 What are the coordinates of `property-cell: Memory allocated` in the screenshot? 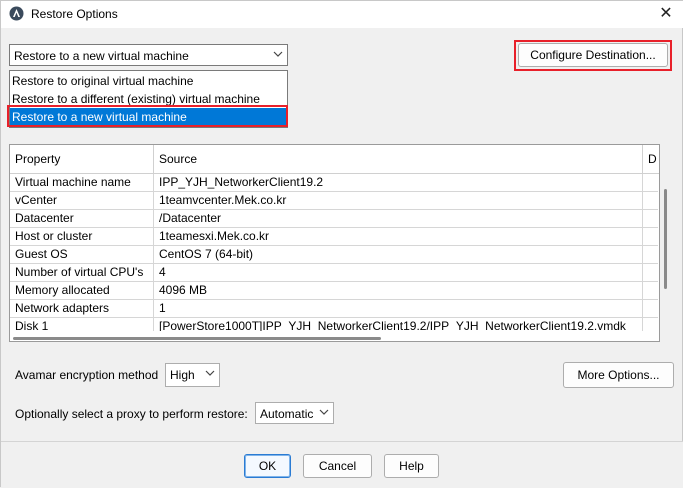 It's located at (82, 291).